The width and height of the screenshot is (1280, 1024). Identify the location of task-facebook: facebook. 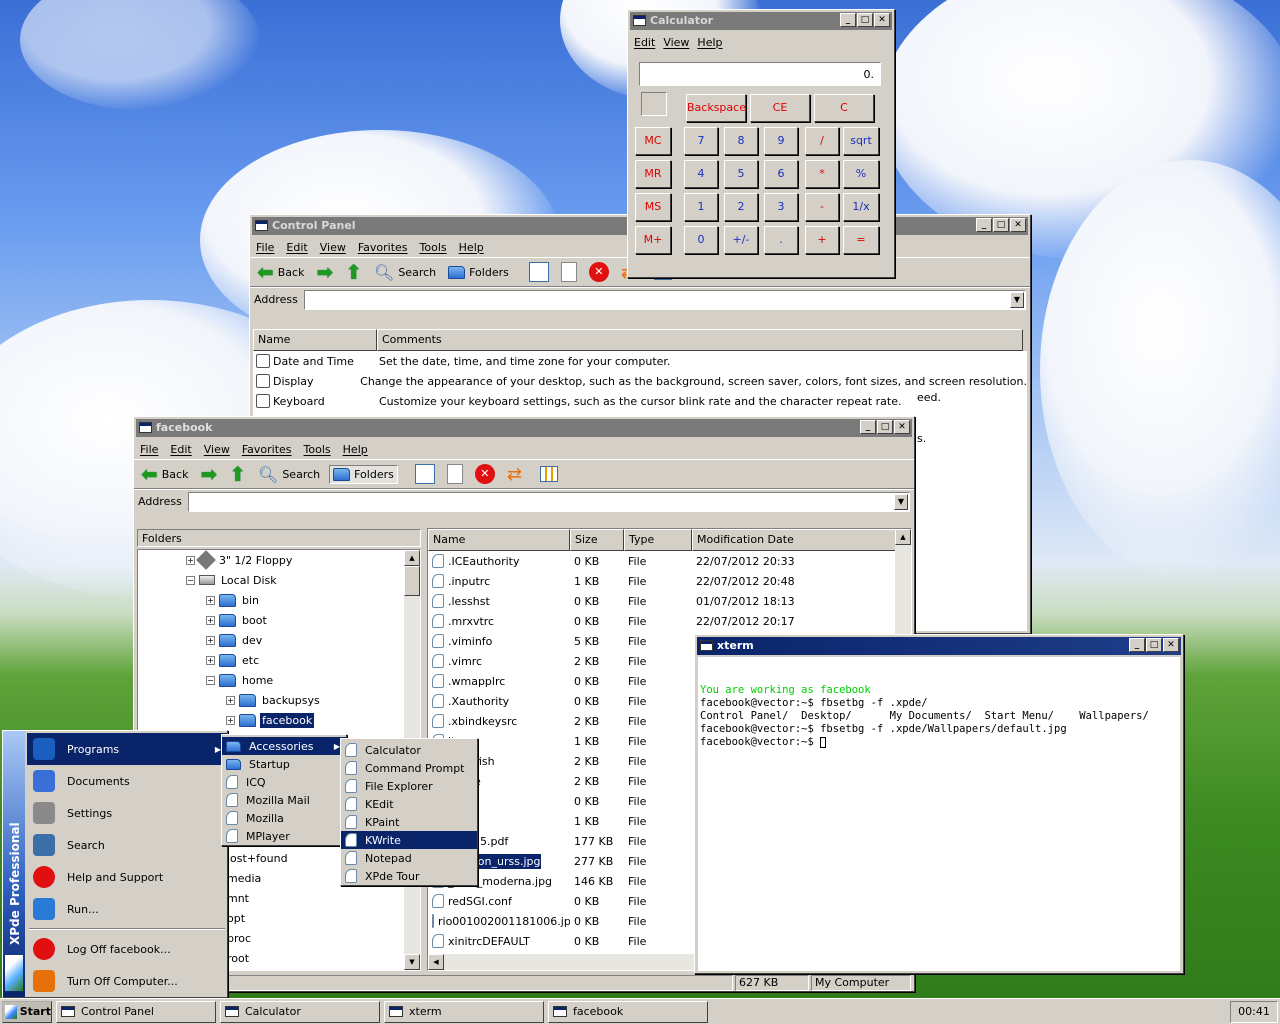
(628, 1011).